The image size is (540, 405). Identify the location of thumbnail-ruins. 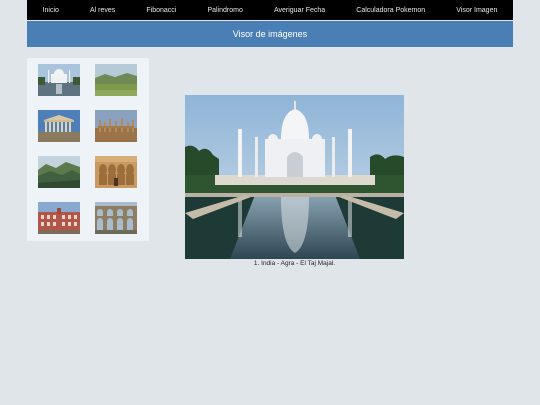
(116, 126).